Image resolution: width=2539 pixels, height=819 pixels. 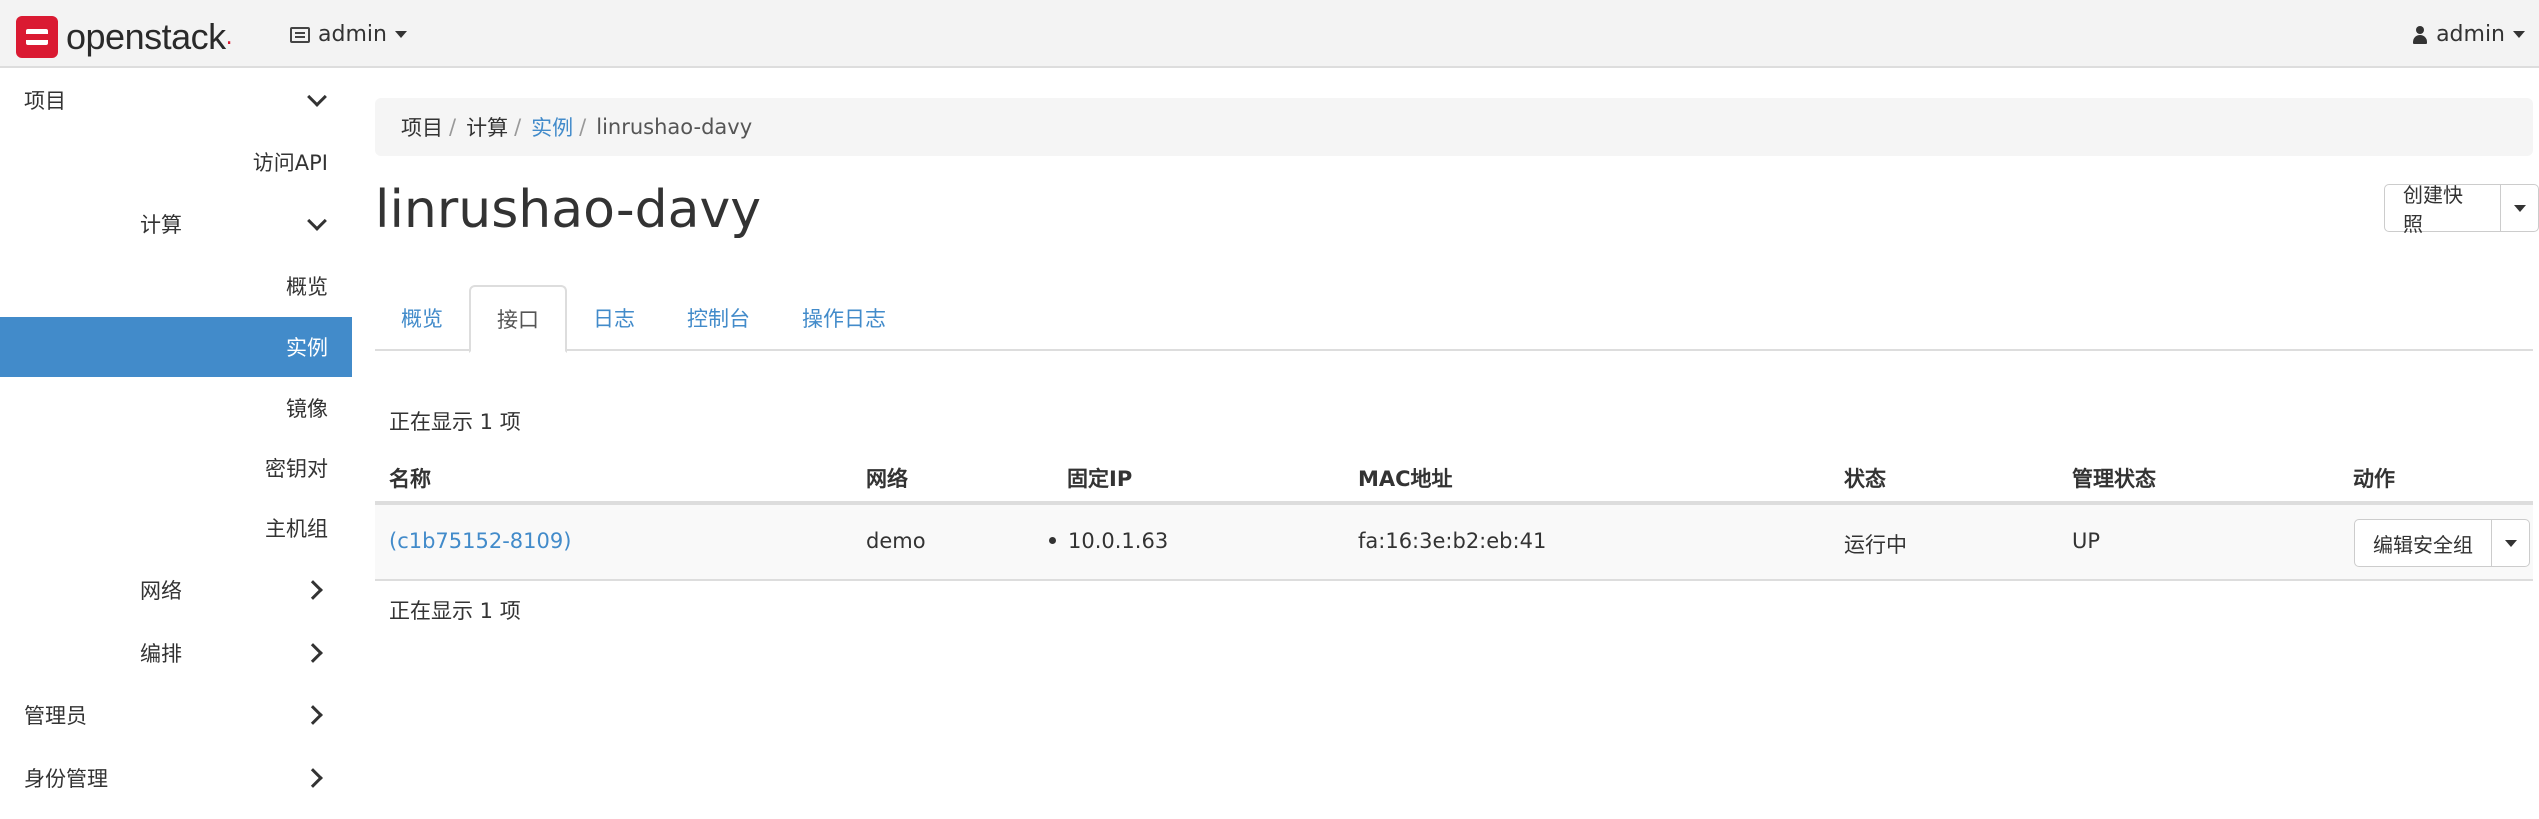 What do you see at coordinates (422, 318) in the screenshot?
I see `tab-overview: 概览` at bounding box center [422, 318].